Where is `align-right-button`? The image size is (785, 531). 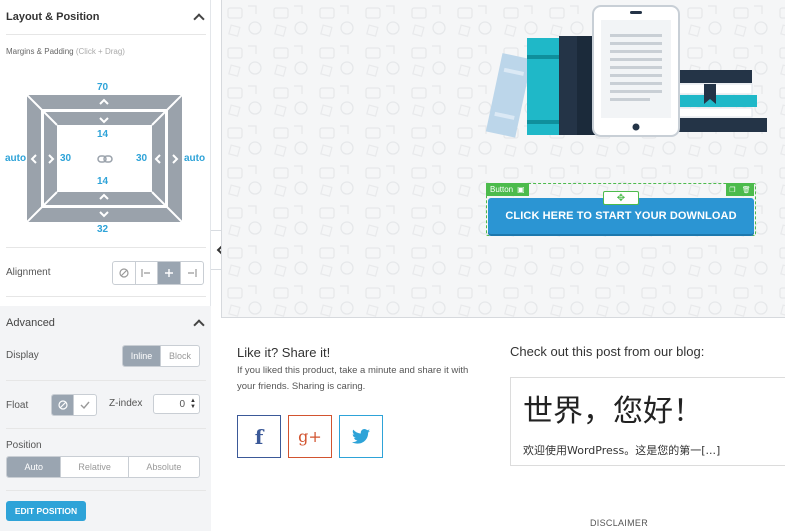
align-right-button is located at coordinates (192, 273).